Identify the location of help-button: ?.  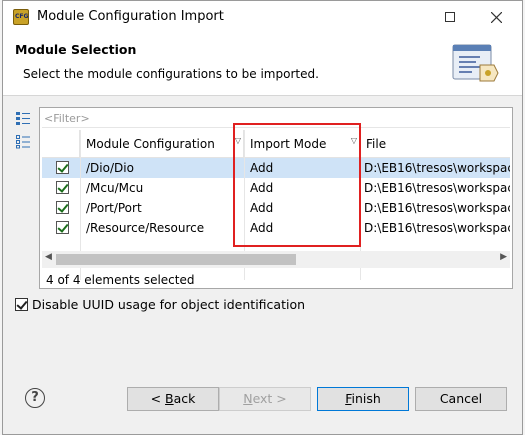
(35, 398).